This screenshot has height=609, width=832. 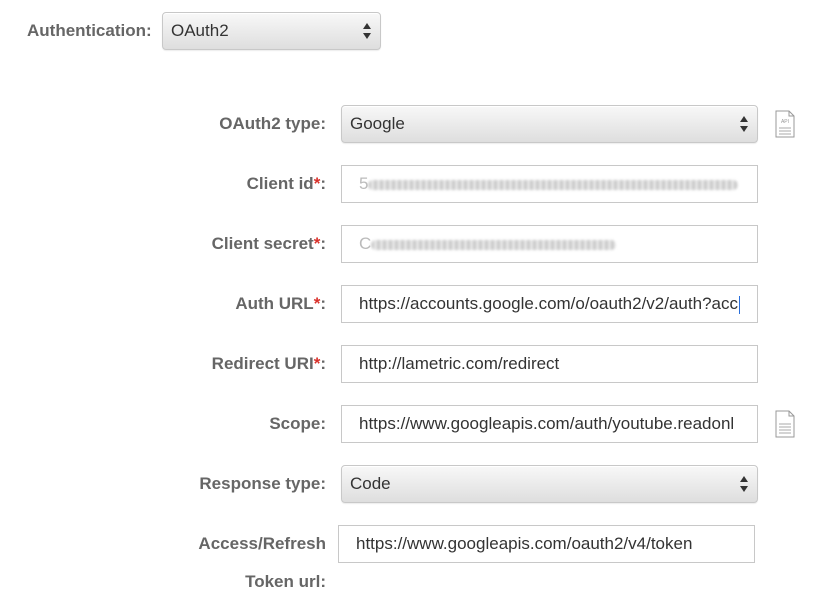 What do you see at coordinates (280, 183) in the screenshot?
I see `client-id-label-text: Client id` at bounding box center [280, 183].